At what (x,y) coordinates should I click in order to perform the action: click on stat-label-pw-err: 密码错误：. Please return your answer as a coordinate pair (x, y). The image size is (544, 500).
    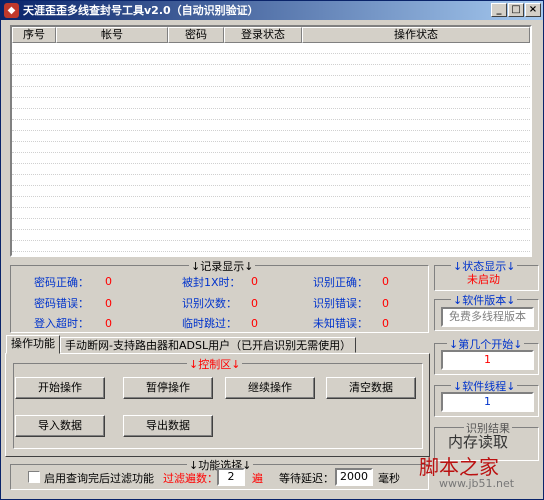
    Looking at the image, I should click on (61, 303).